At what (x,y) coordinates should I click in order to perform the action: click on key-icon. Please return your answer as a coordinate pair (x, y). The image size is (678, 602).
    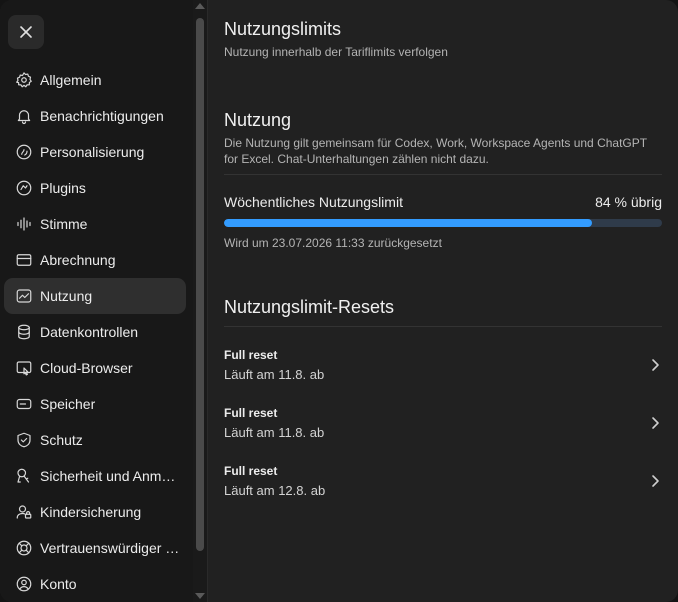
    Looking at the image, I should click on (24, 476).